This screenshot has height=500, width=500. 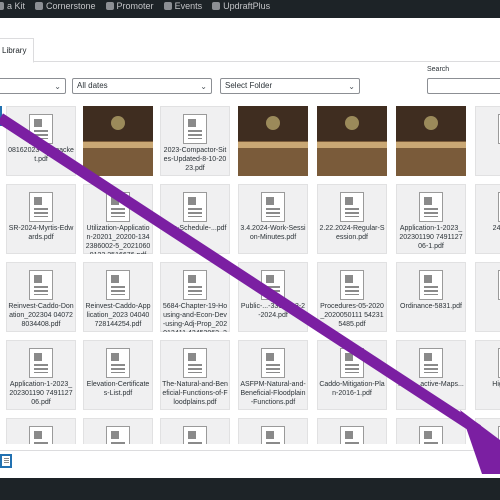 I want to click on media-toolbar-footer, so click(x=250, y=464).